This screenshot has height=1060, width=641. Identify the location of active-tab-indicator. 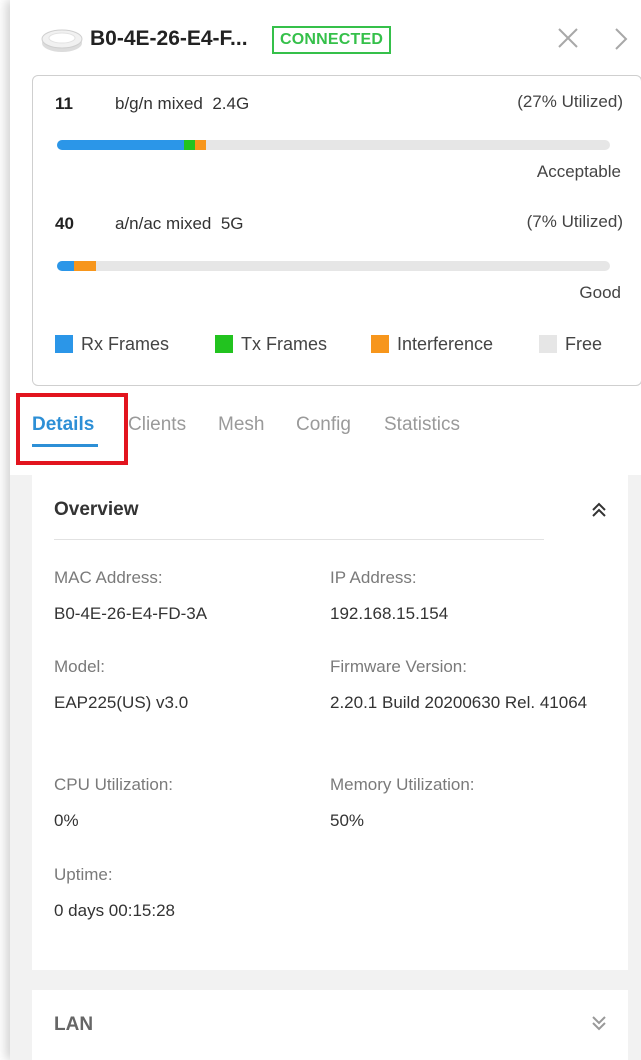
(65, 445).